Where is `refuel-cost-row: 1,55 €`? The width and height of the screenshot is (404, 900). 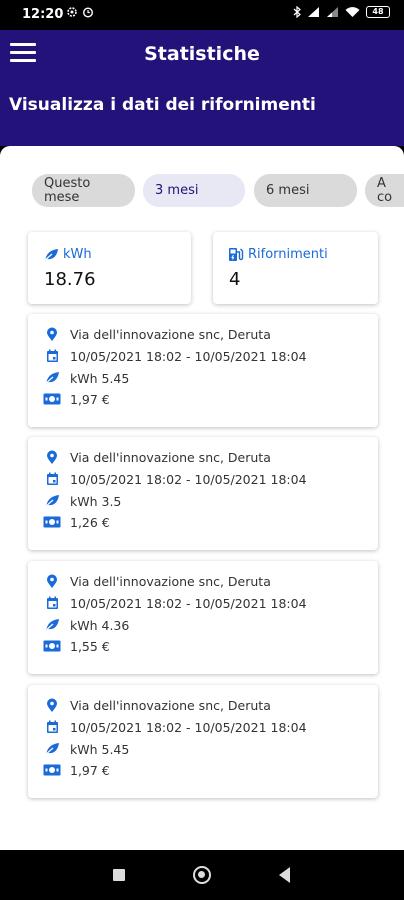 refuel-cost-row: 1,55 € is located at coordinates (76, 646).